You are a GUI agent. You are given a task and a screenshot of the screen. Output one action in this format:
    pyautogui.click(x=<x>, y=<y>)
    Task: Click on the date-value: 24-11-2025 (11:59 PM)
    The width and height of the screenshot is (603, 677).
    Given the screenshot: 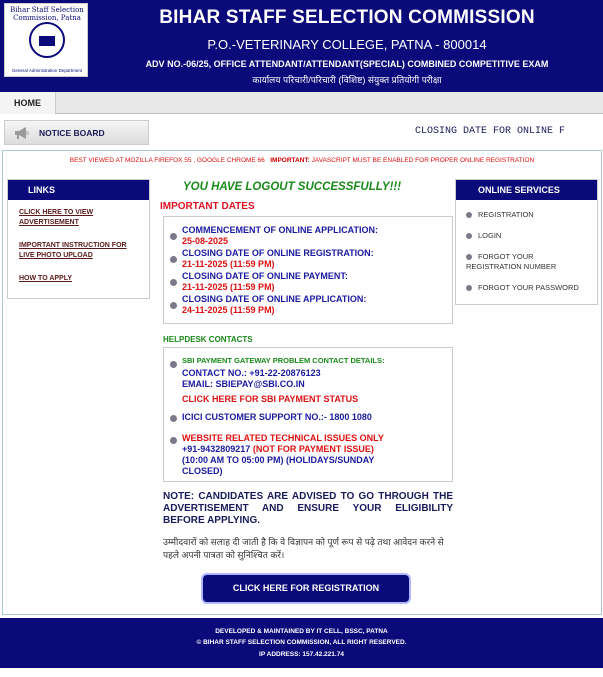 What is the action you would take?
    pyautogui.click(x=228, y=310)
    